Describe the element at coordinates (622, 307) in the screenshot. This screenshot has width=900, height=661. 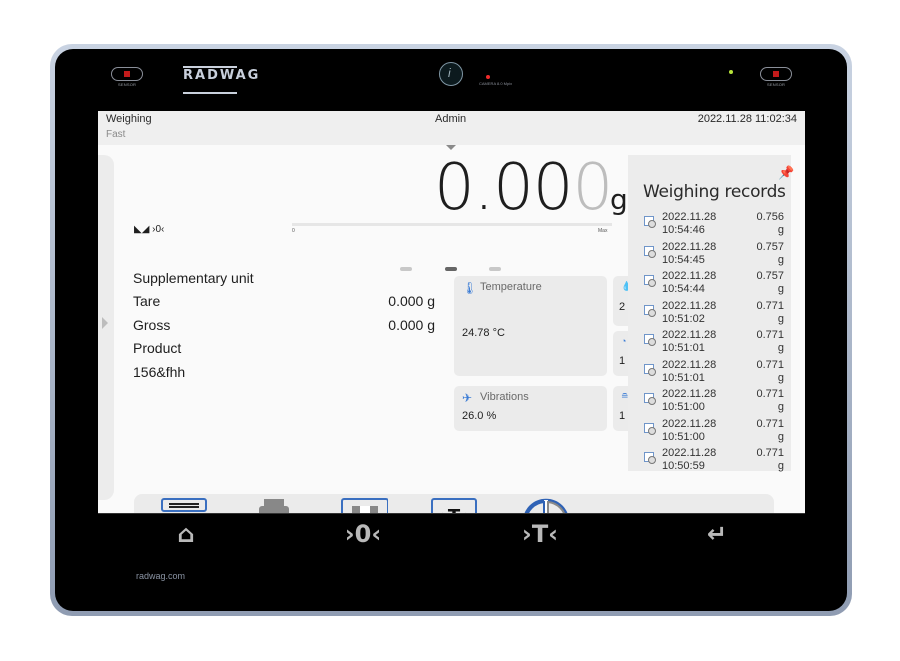
I see `widget-value: 2` at that location.